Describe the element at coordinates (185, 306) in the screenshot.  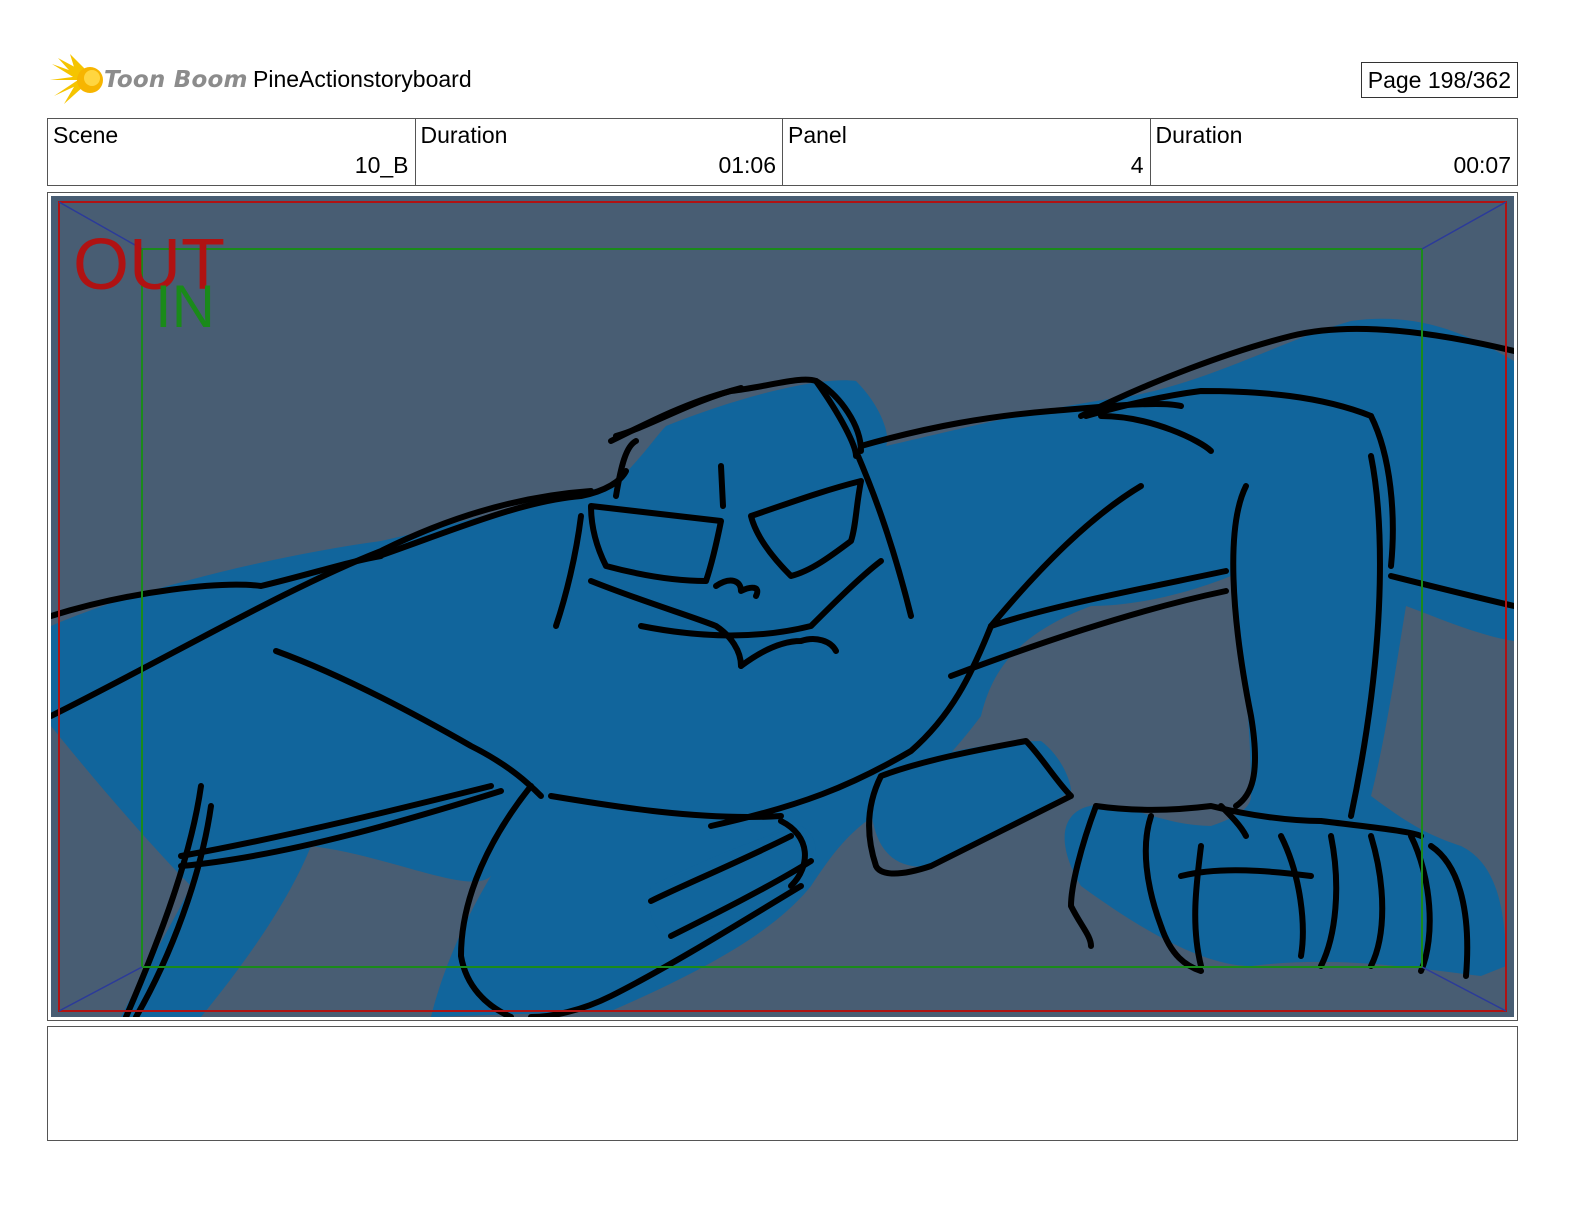
I see `in-label: IN` at that location.